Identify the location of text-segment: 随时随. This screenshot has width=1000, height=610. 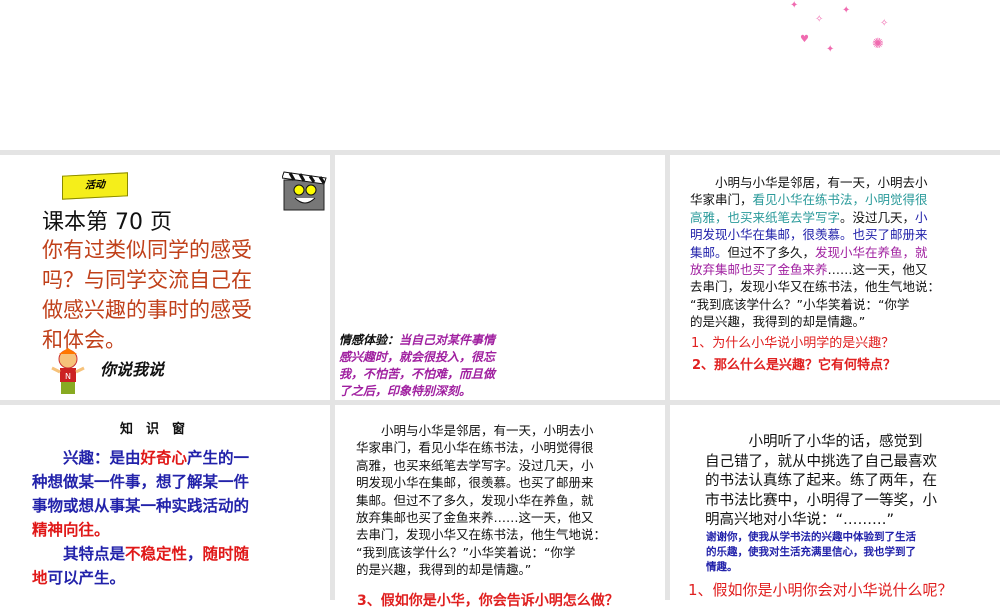
(226, 554).